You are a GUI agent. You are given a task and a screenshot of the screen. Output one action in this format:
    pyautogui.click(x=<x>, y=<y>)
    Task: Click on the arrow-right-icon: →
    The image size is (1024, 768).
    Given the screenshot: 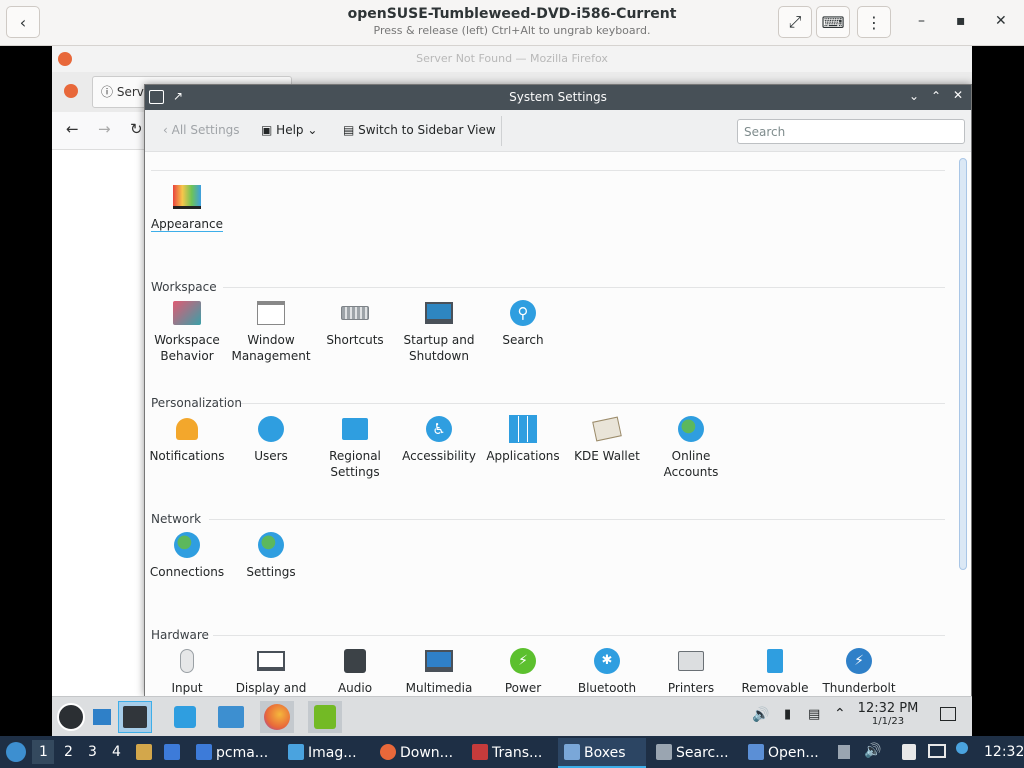 What is the action you would take?
    pyautogui.click(x=104, y=129)
    